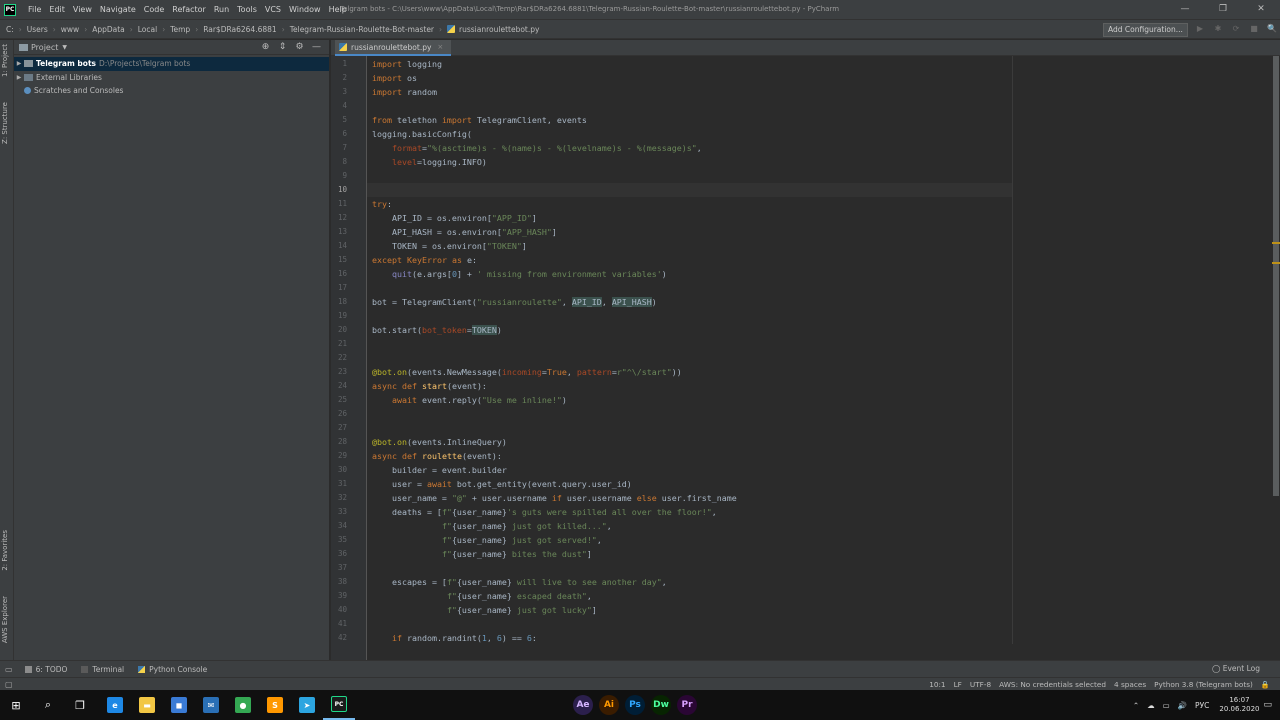 The width and height of the screenshot is (1280, 720). What do you see at coordinates (689, 330) in the screenshot?
I see `code-line: bot.start(bot_token=TOKEN)` at bounding box center [689, 330].